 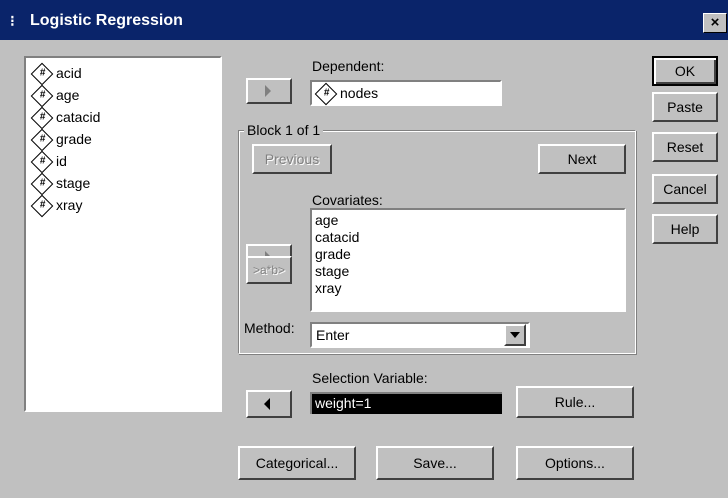 What do you see at coordinates (468, 260) in the screenshot?
I see `covariates-list: age catacid grade stage xray` at bounding box center [468, 260].